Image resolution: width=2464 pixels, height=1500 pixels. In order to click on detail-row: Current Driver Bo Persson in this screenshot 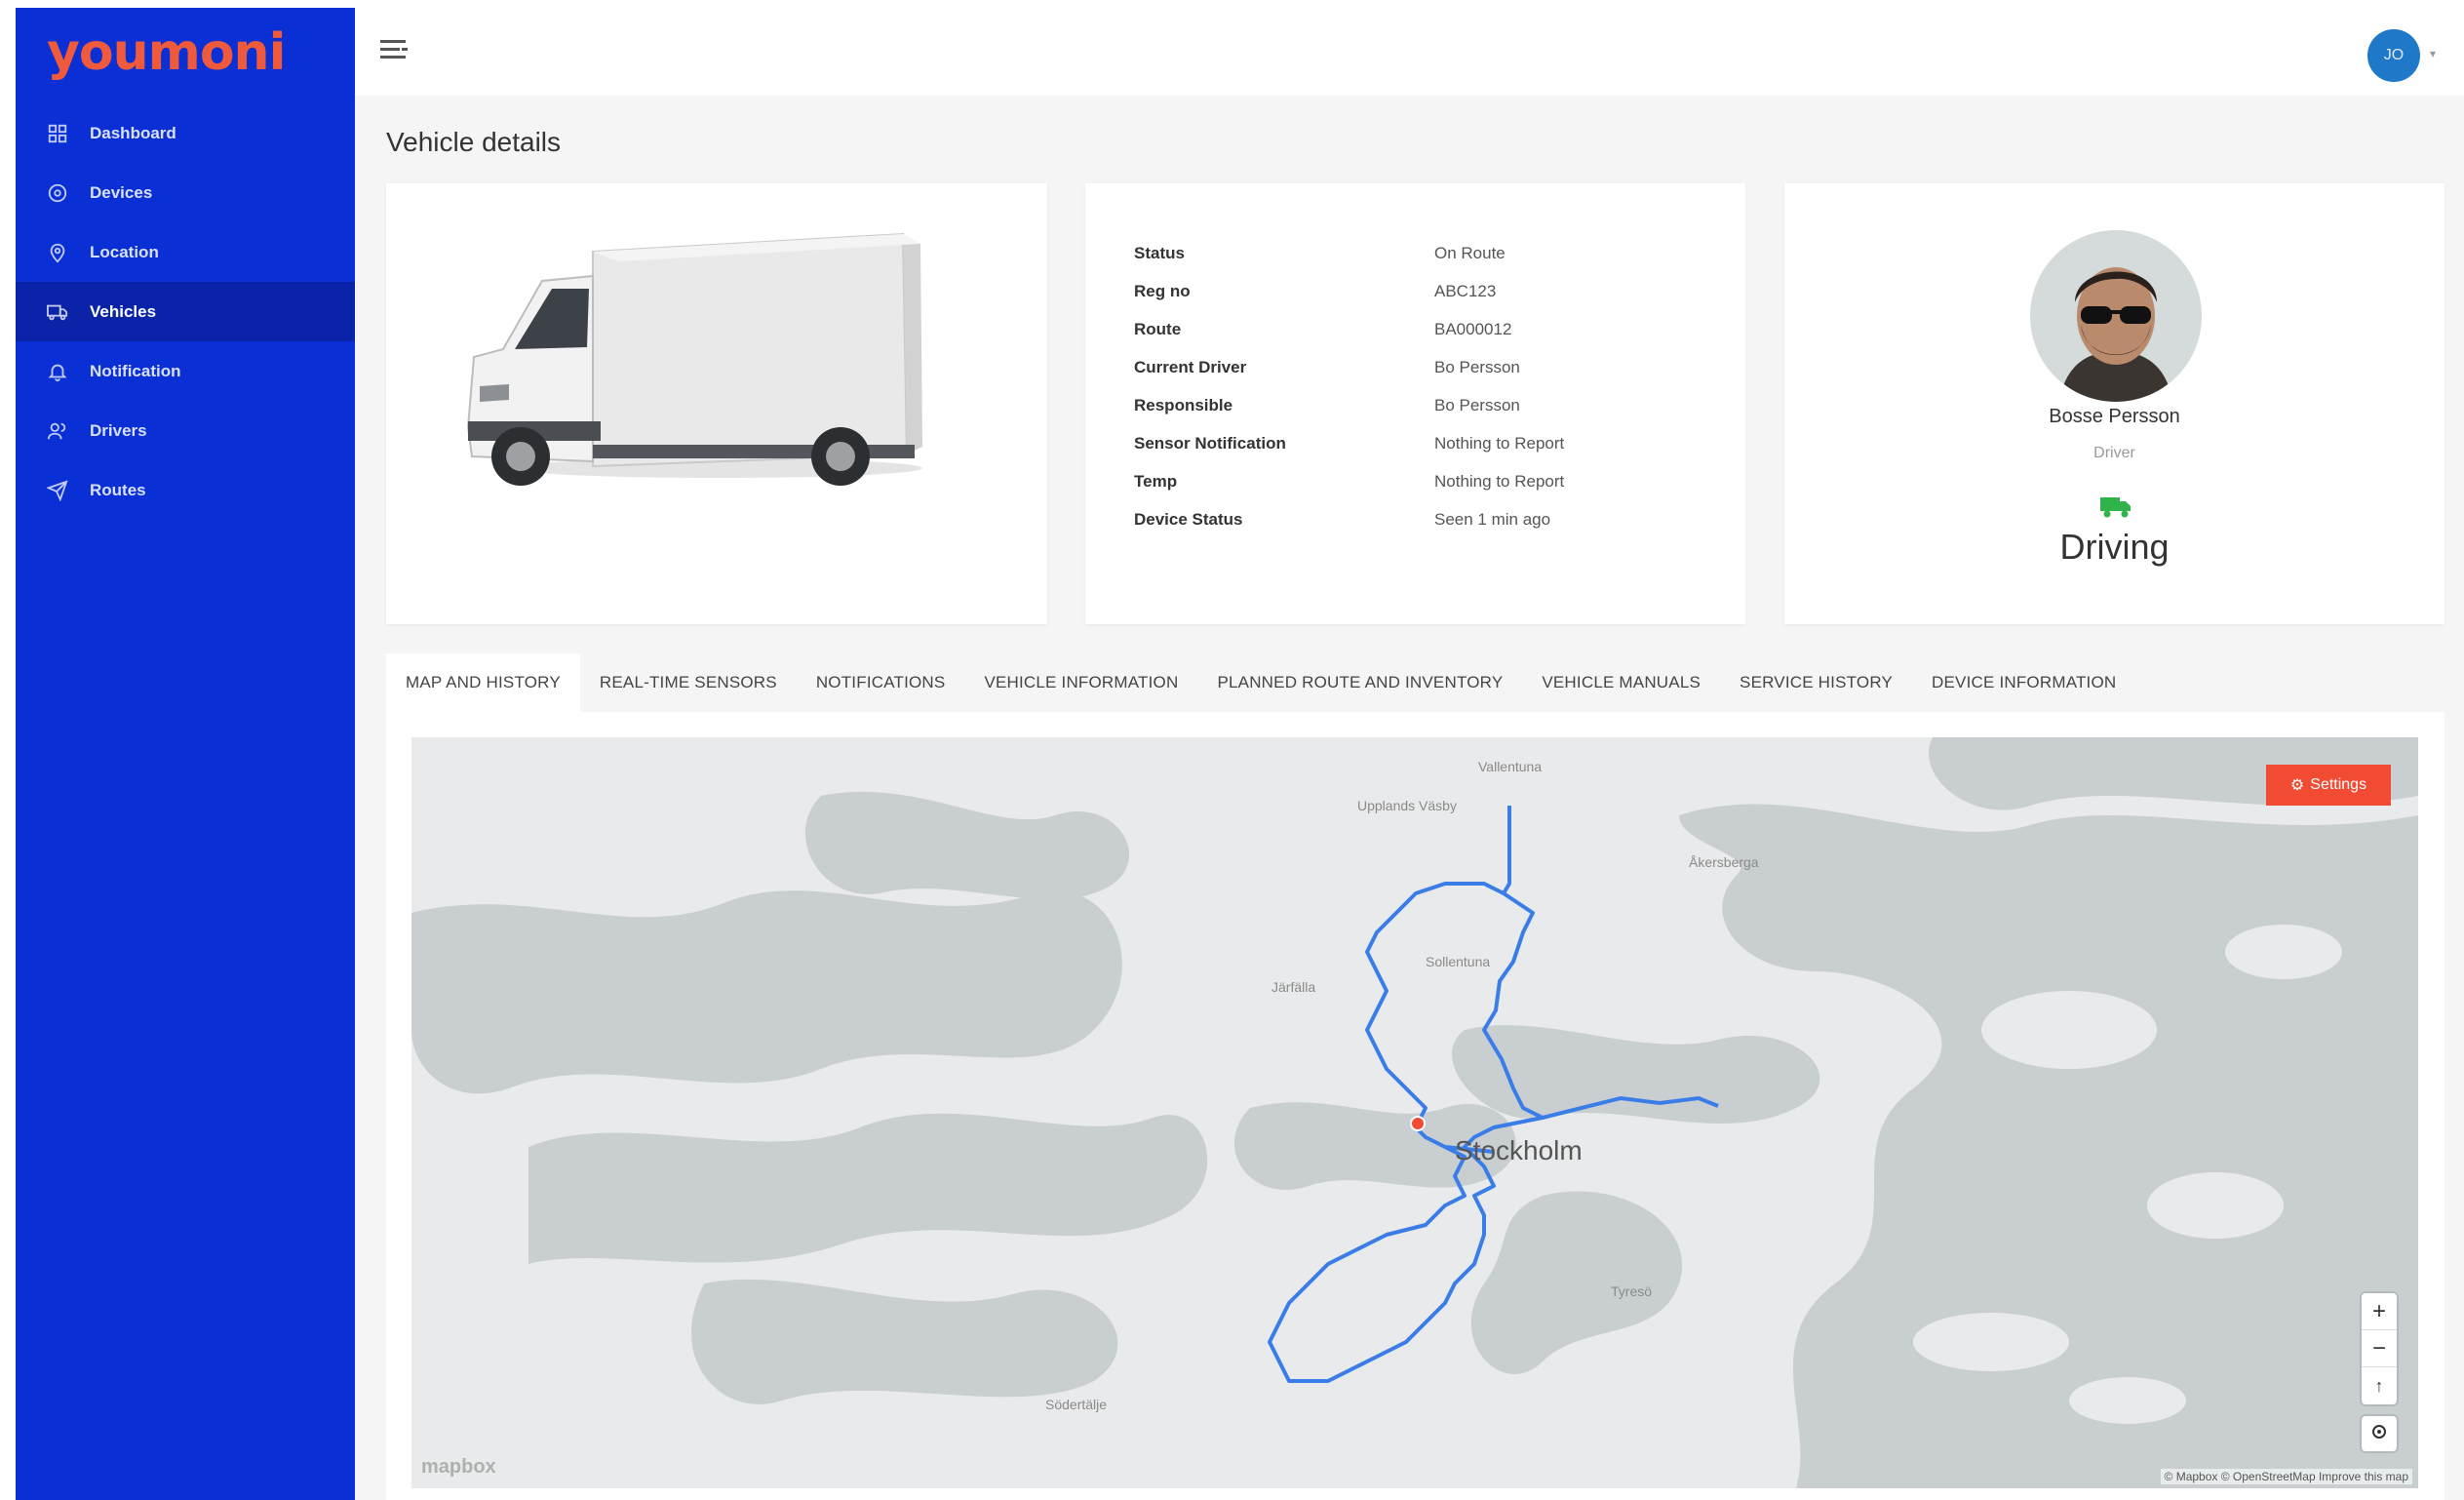, I will do `click(1427, 367)`.